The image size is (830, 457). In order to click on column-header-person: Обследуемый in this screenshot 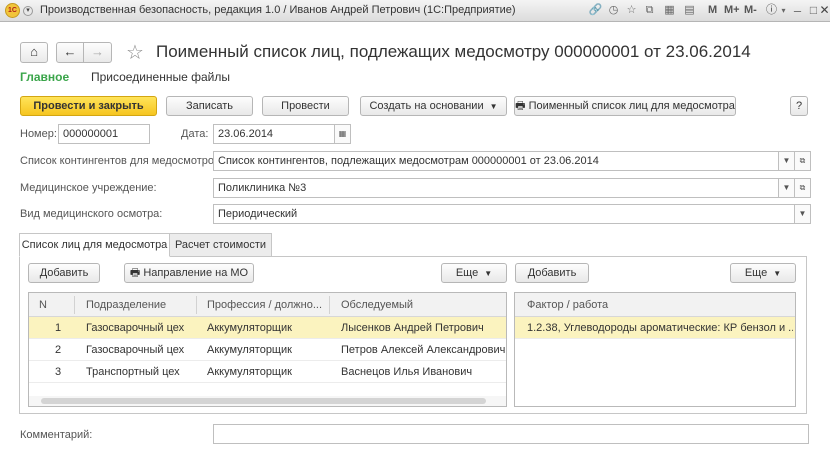, I will do `click(377, 305)`.